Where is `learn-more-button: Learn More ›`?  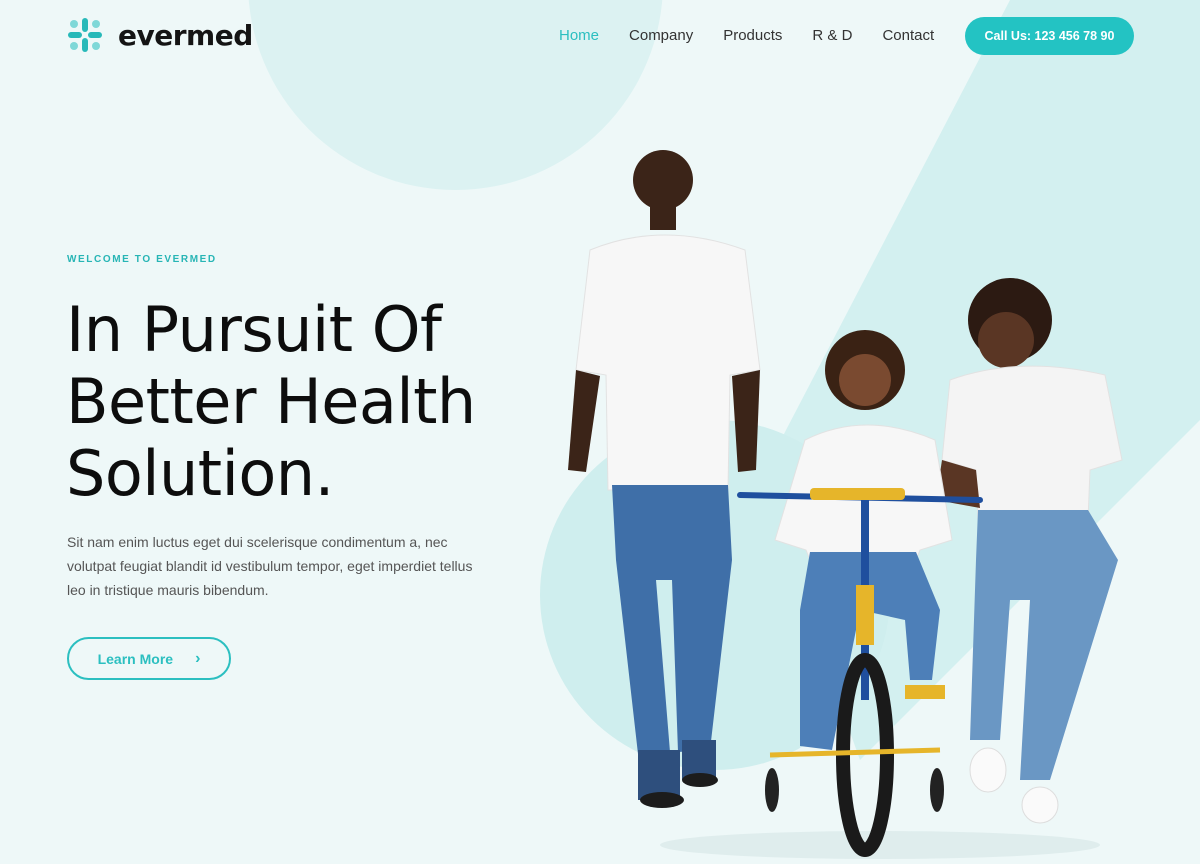 learn-more-button: Learn More › is located at coordinates (149, 658).